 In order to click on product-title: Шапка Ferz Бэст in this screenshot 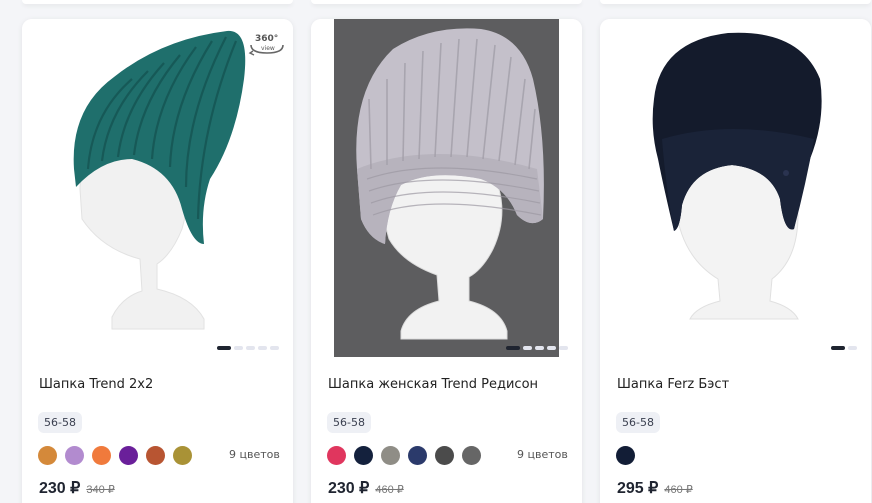, I will do `click(673, 384)`.